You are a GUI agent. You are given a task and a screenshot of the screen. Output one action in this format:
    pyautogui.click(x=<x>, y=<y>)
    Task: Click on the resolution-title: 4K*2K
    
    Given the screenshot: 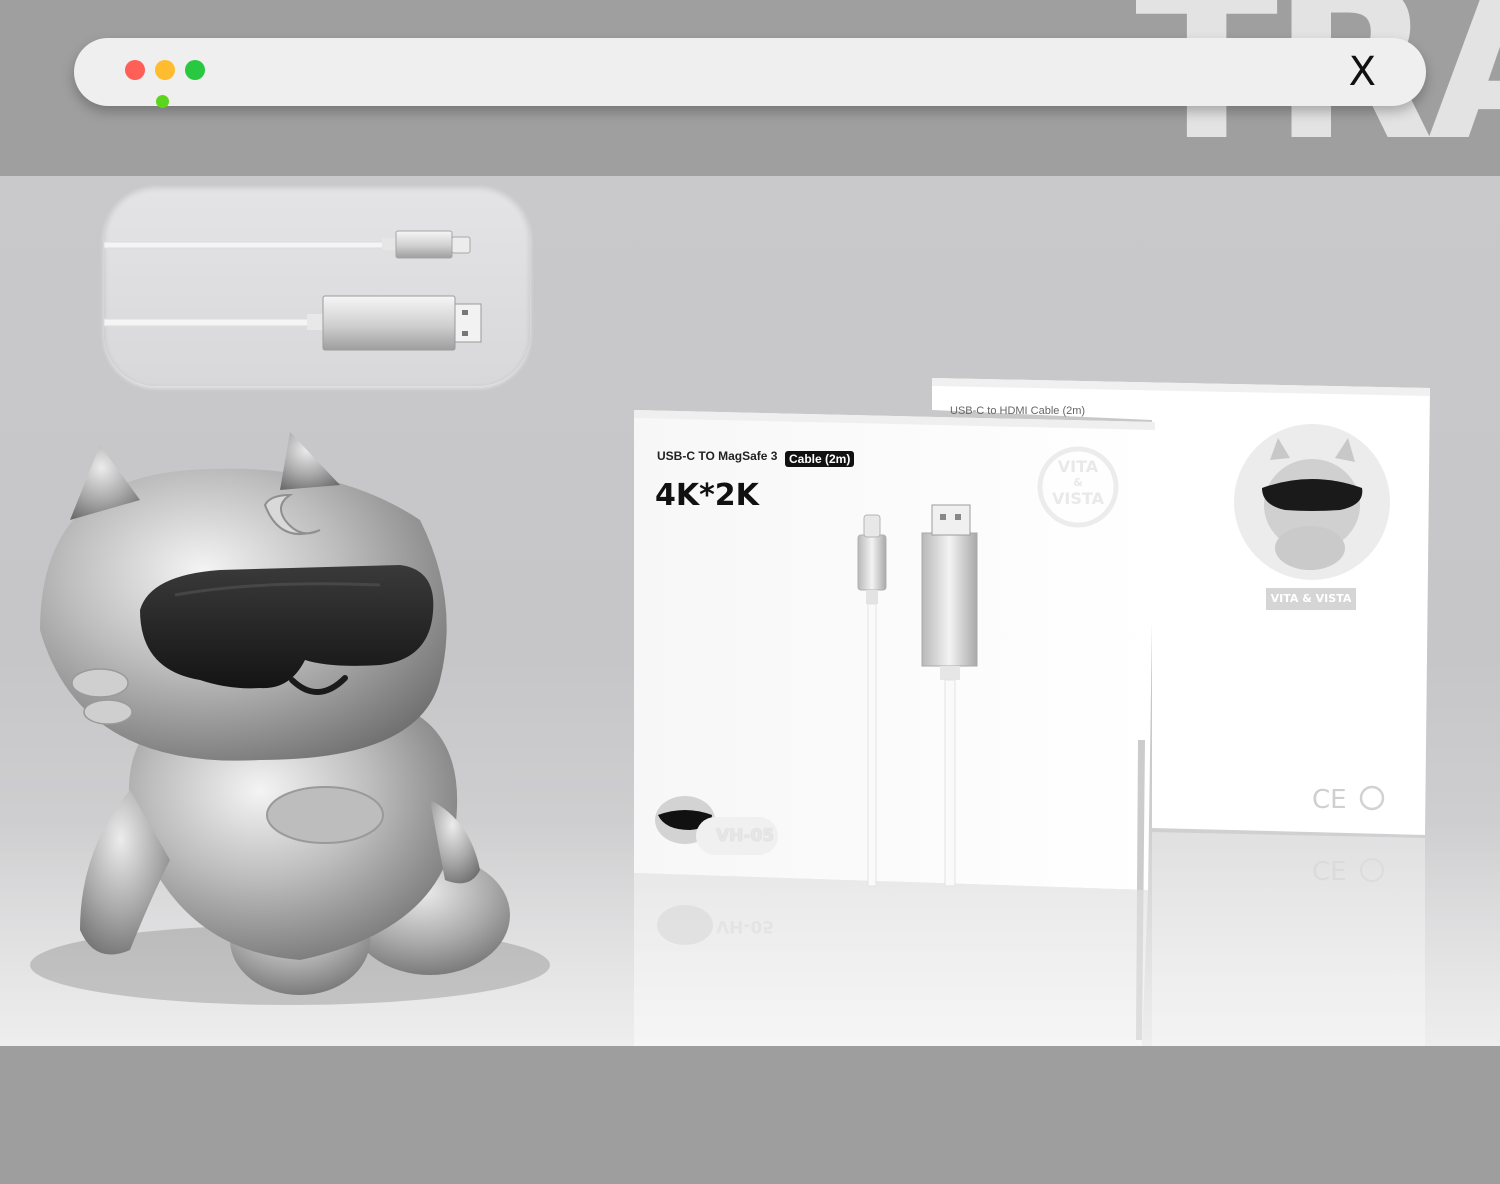 What is the action you would take?
    pyautogui.click(x=707, y=495)
    